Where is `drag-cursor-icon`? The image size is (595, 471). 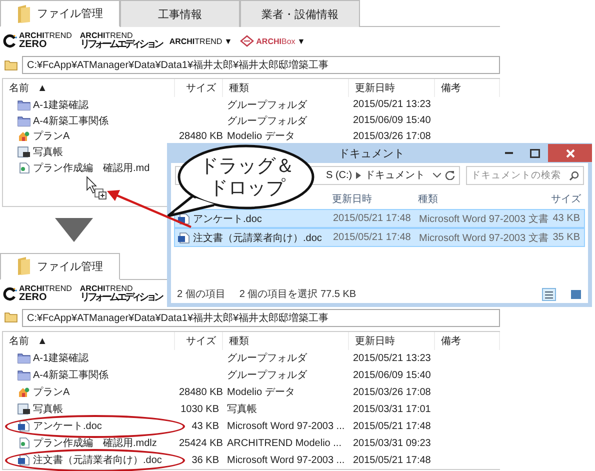 drag-cursor-icon is located at coordinates (97, 188).